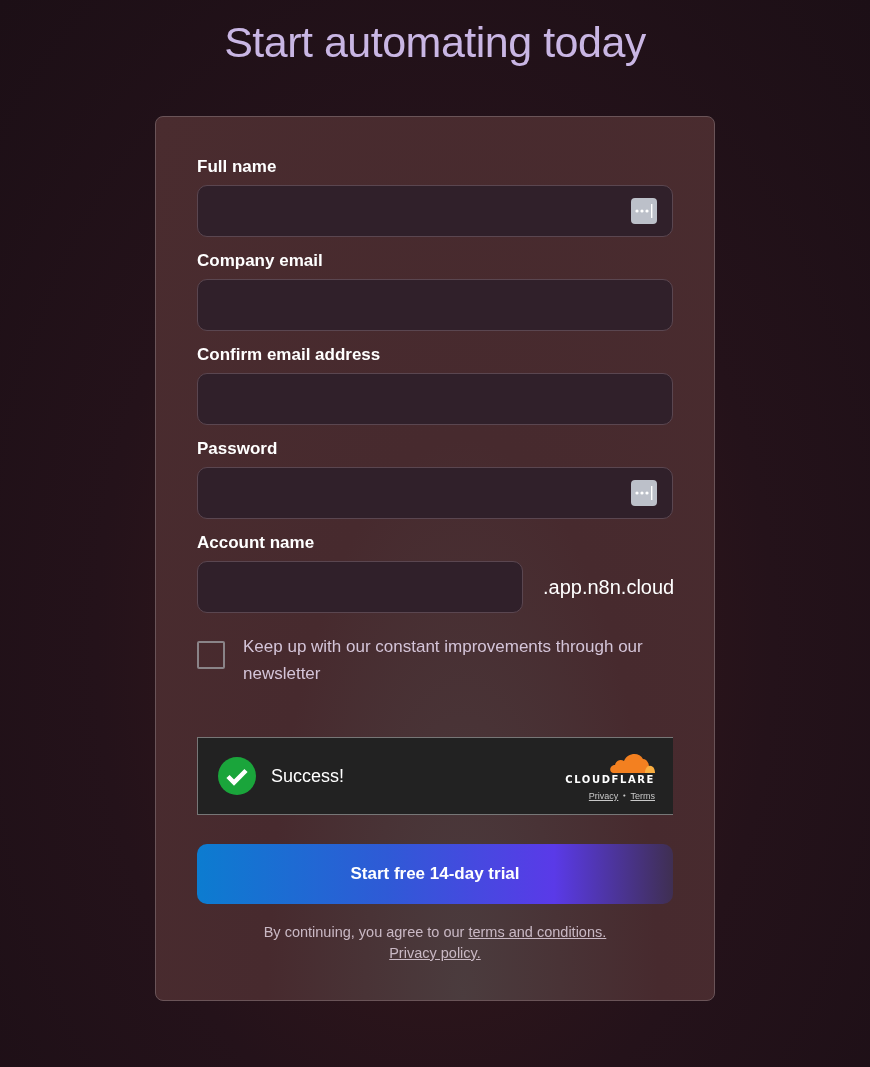  Describe the element at coordinates (256, 543) in the screenshot. I see `field-label: Account name` at that location.